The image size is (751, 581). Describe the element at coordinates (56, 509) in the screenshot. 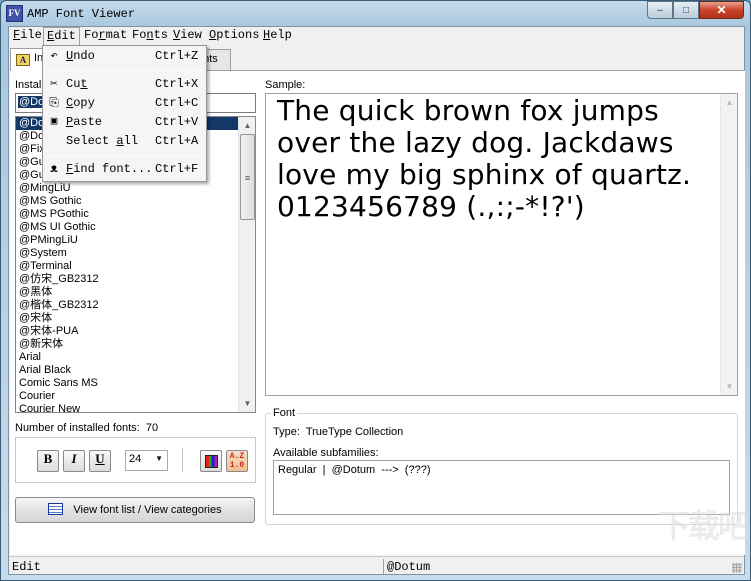

I see `table-icon` at that location.